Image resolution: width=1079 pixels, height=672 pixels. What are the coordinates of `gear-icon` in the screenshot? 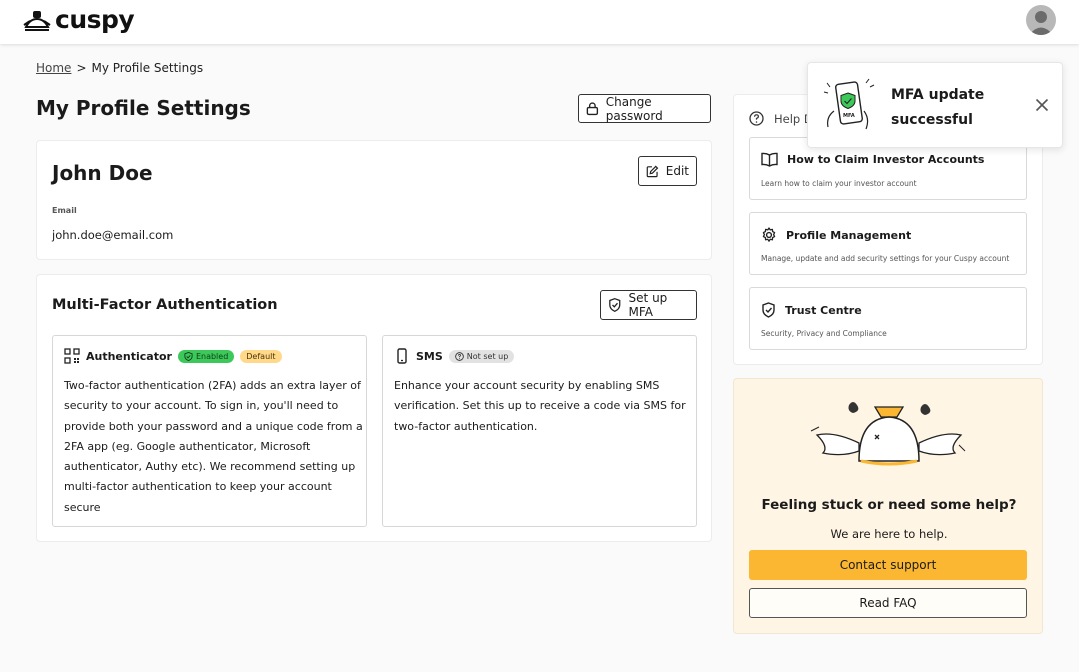 It's located at (769, 234).